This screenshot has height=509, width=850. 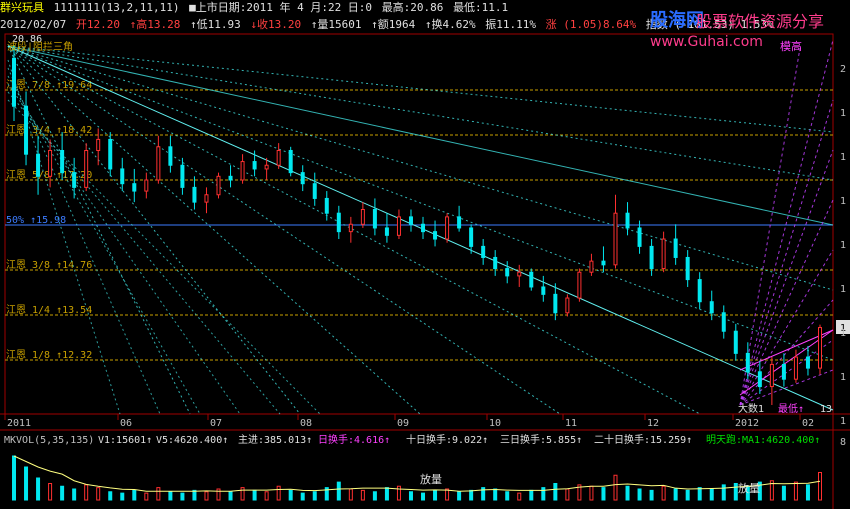 I want to click on high-price: ↑高13.28, so click(x=155, y=24).